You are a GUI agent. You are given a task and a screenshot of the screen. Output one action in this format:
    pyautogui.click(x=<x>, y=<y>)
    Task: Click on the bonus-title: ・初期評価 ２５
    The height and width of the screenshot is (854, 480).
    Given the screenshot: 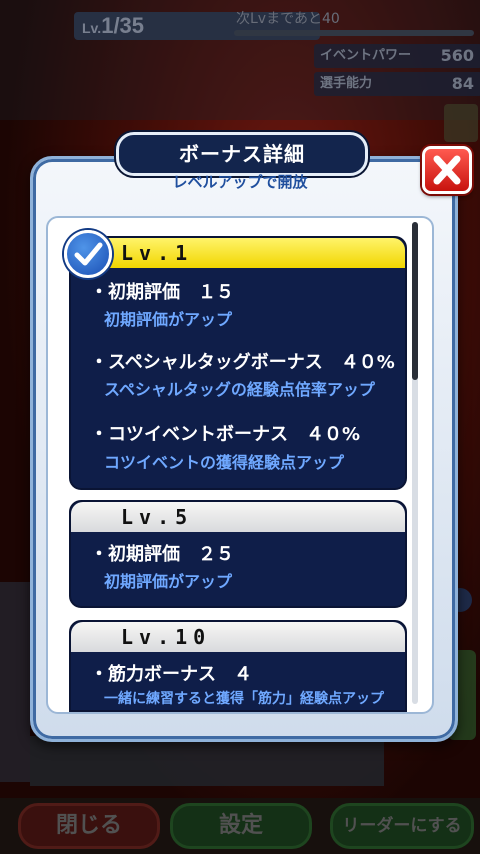 What is the action you would take?
    pyautogui.click(x=162, y=554)
    